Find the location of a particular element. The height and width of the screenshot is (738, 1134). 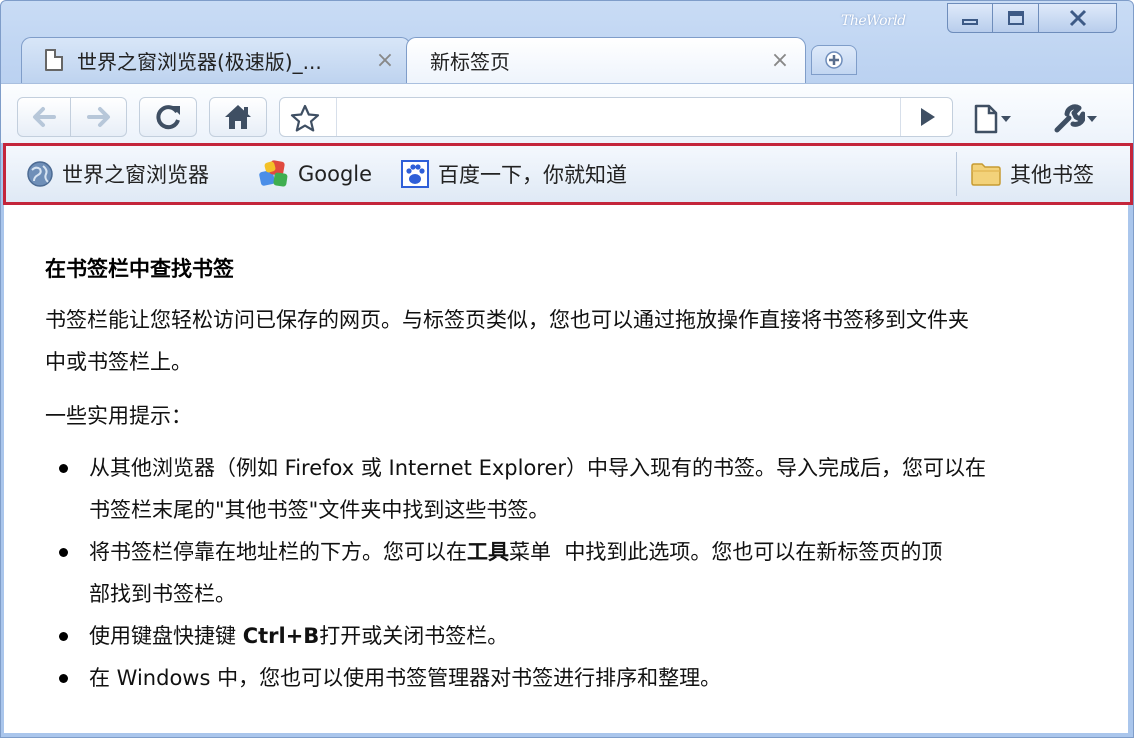

toolbar is located at coordinates (567, 113).